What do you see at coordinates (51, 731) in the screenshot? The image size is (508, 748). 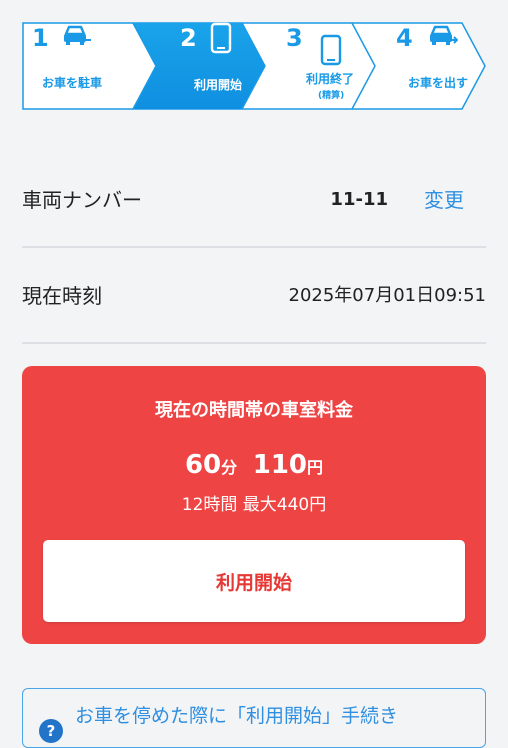 I see `question-icon: ?` at bounding box center [51, 731].